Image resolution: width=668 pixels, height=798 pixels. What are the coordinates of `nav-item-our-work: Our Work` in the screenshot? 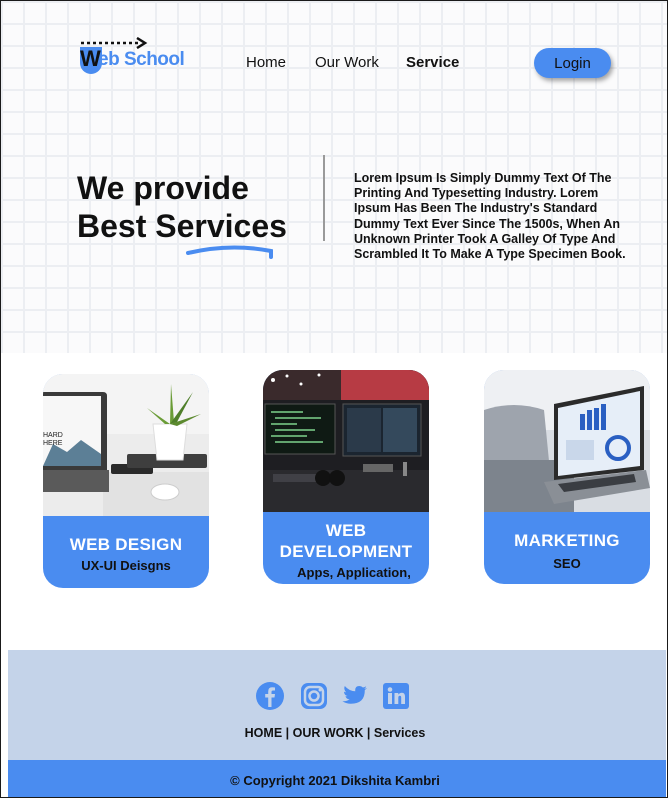 It's located at (347, 62).